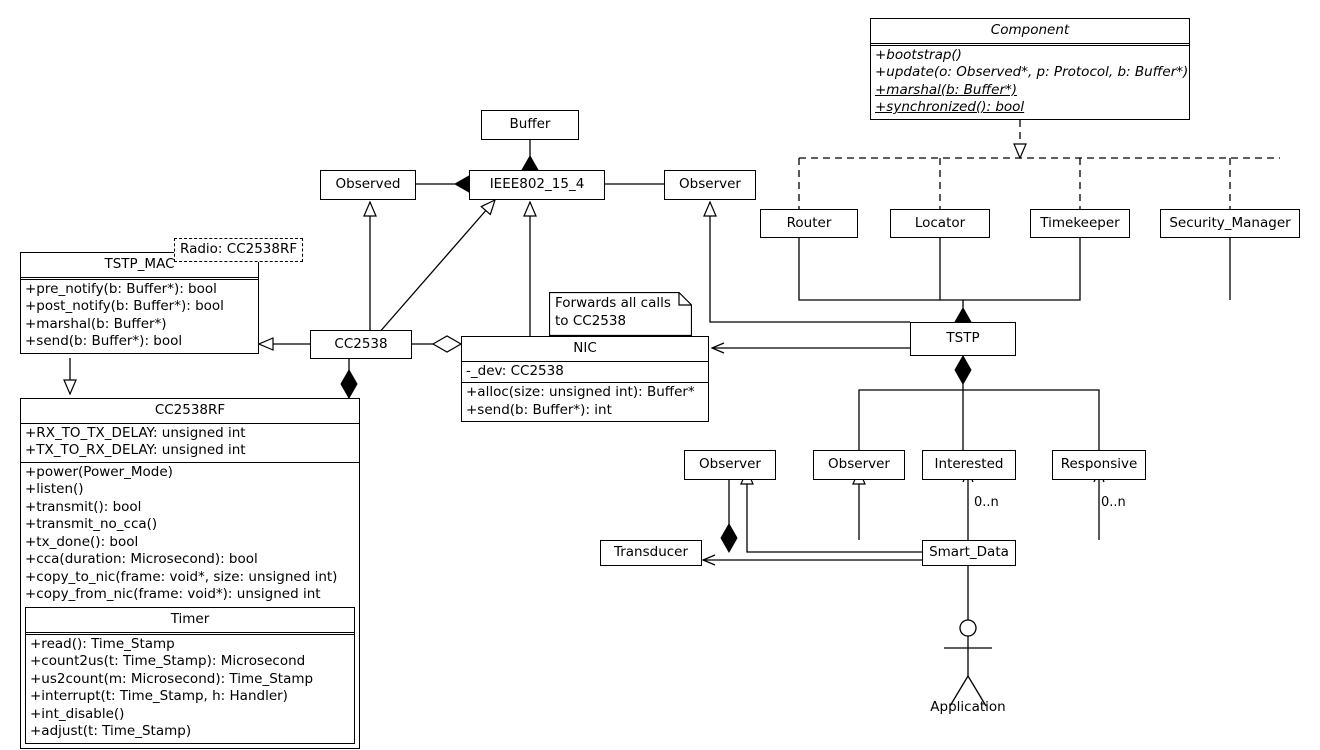 The image size is (1320, 750). What do you see at coordinates (585, 371) in the screenshot?
I see `class-nic-attributes: -_dev: CC2538` at bounding box center [585, 371].